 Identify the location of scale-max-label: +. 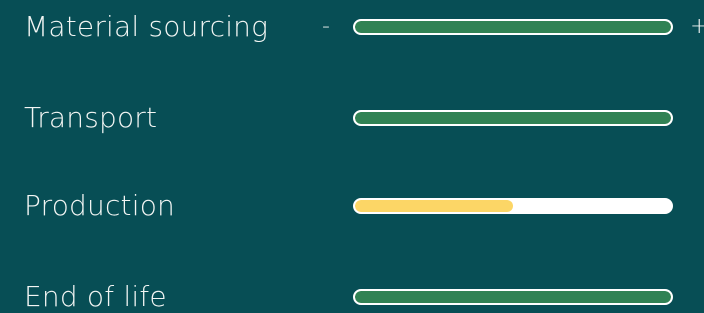
(697, 26).